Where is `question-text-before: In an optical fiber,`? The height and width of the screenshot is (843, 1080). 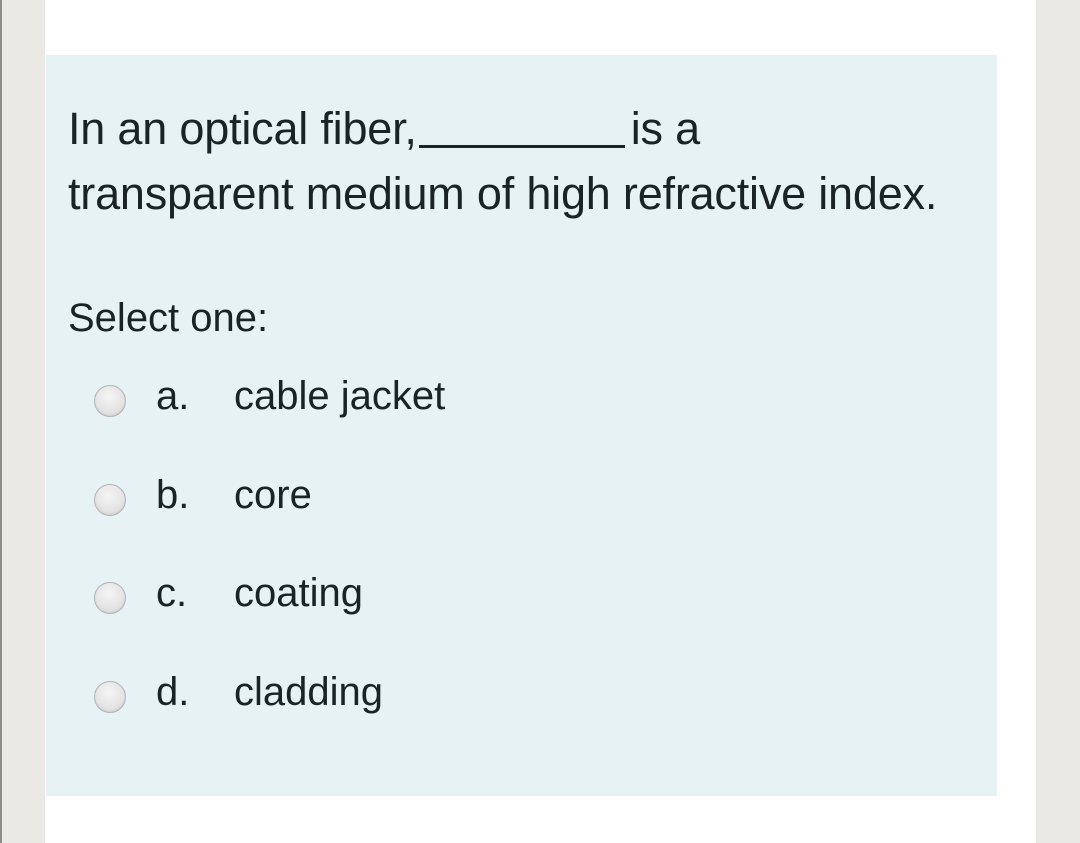 question-text-before: In an optical fiber, is located at coordinates (242, 128).